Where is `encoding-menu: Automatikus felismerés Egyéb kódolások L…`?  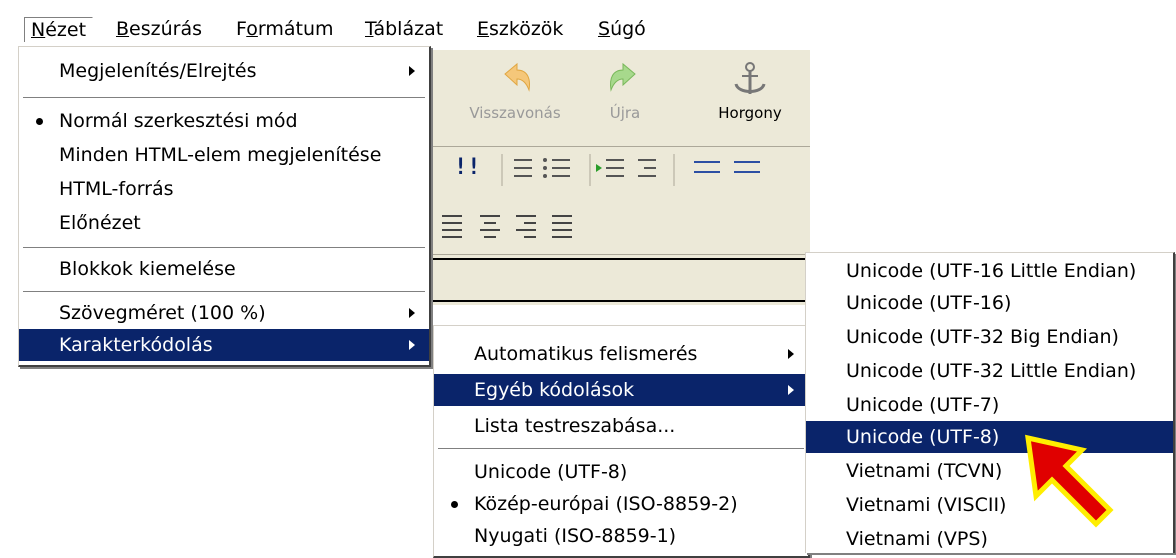 encoding-menu: Automatikus felismerés Egyéb kódolások L… is located at coordinates (621, 441).